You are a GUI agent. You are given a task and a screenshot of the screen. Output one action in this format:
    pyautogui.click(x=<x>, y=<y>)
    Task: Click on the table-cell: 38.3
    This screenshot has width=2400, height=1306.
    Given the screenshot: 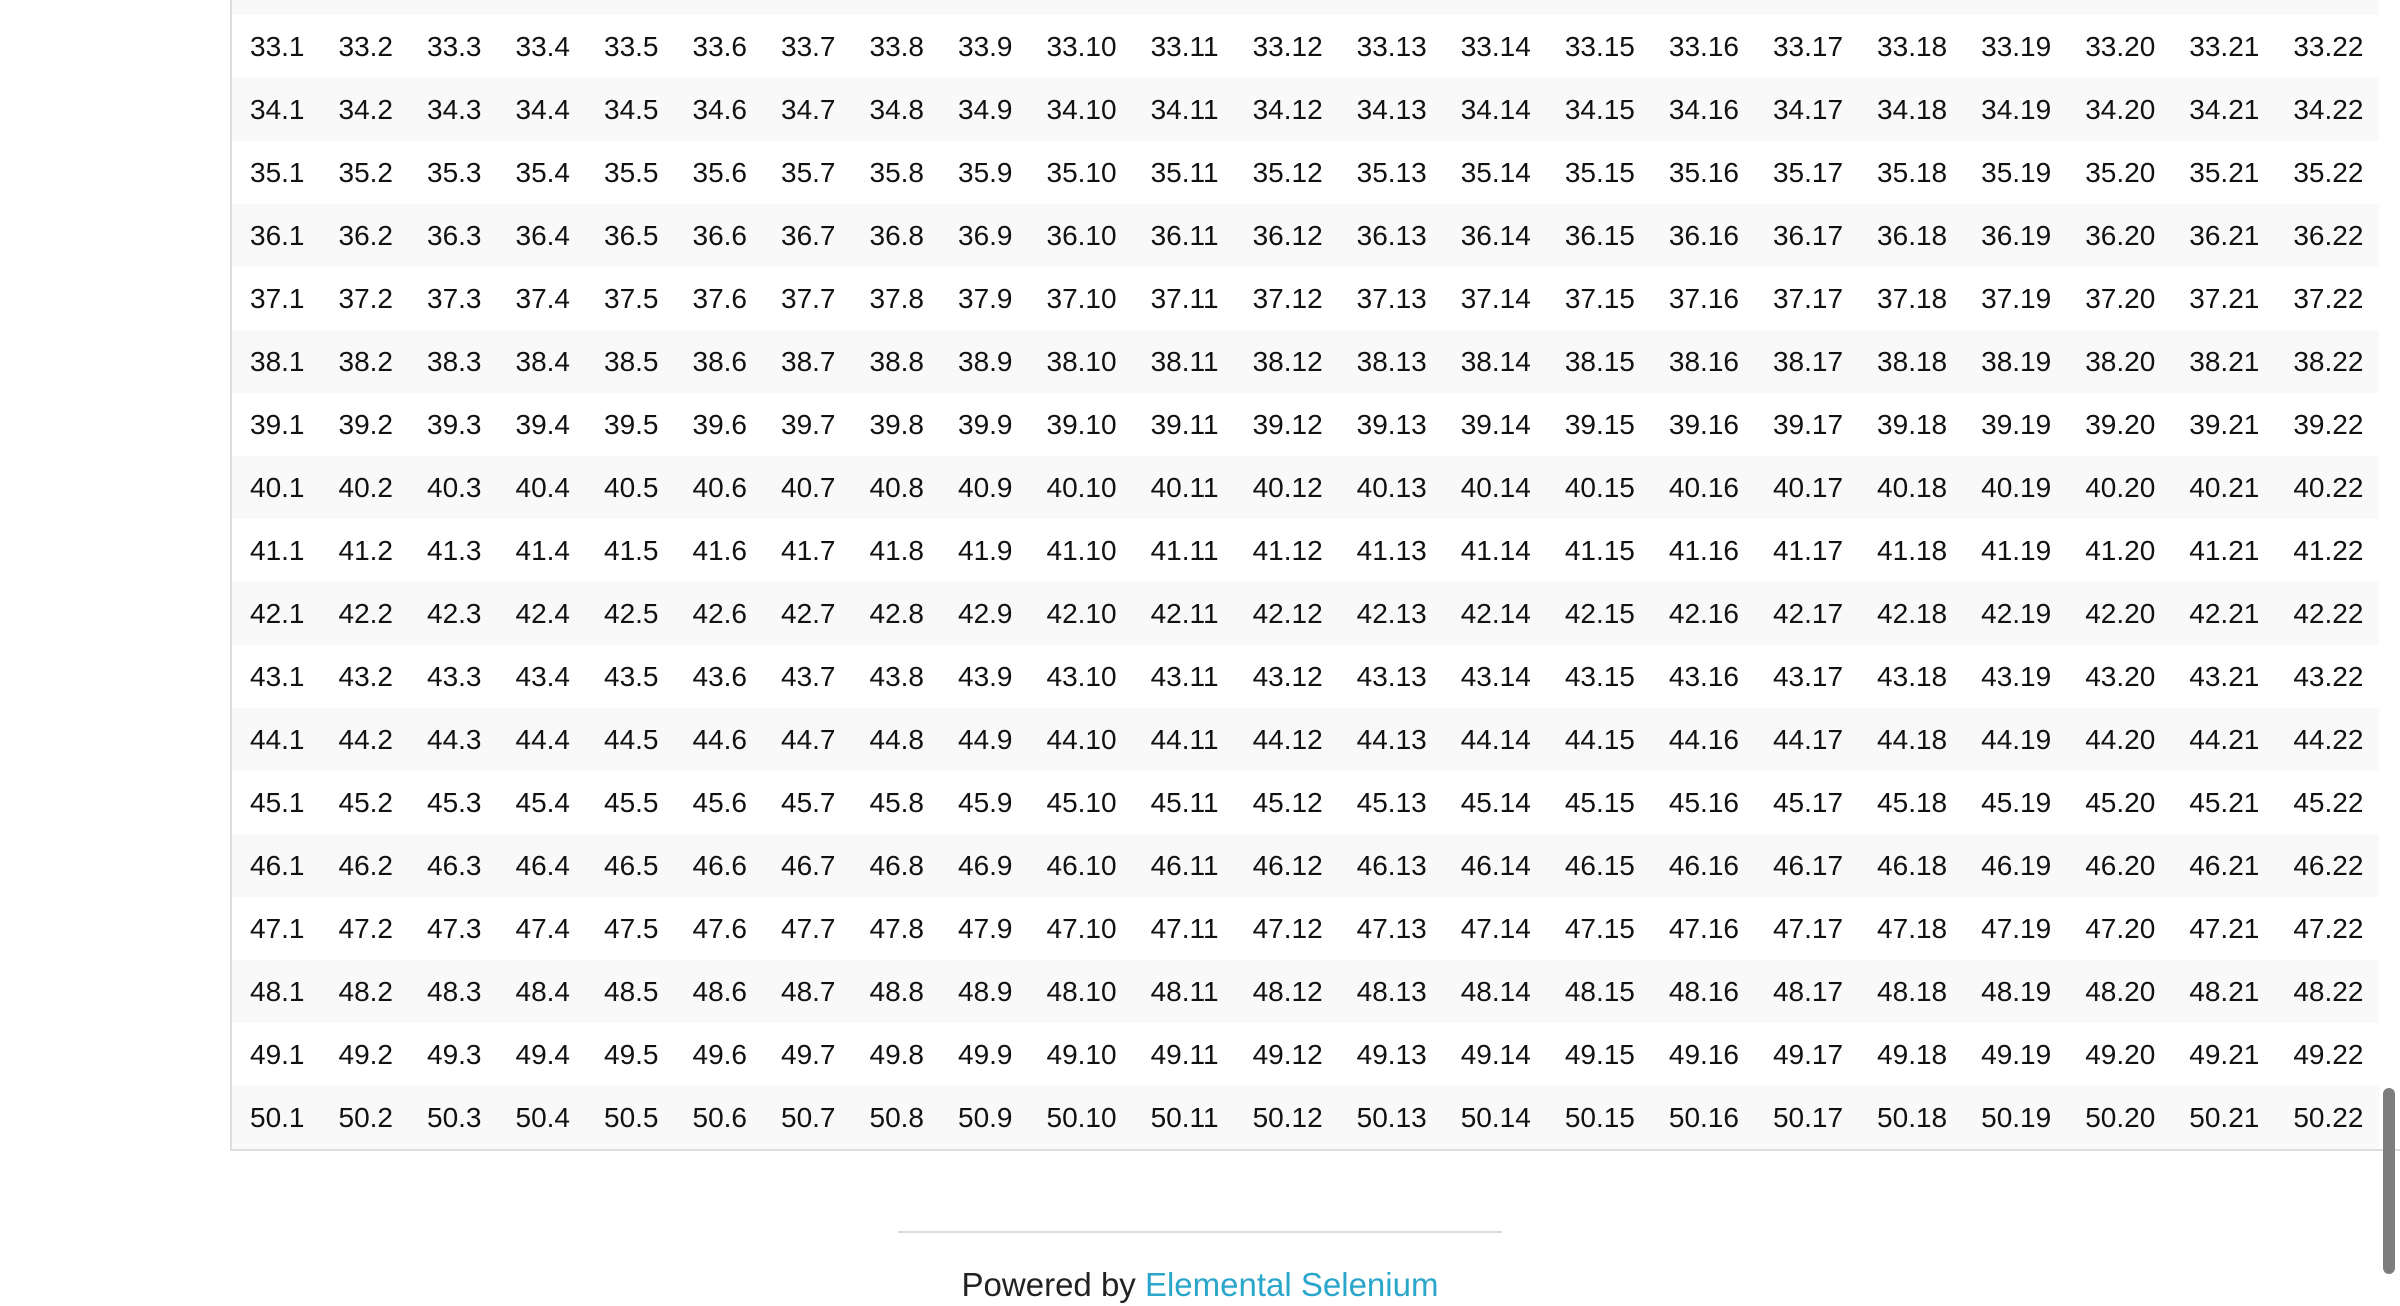 What is the action you would take?
    pyautogui.click(x=453, y=361)
    